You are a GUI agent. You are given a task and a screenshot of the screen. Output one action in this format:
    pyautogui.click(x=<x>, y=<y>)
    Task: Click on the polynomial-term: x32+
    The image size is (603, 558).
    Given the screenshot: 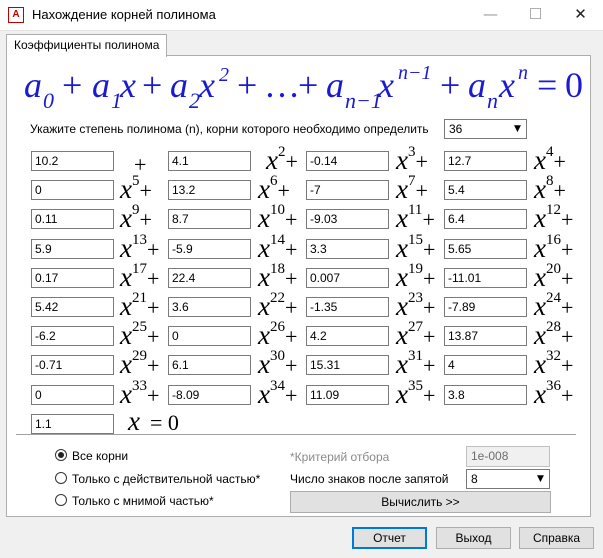 What is the action you would take?
    pyautogui.click(x=554, y=363)
    